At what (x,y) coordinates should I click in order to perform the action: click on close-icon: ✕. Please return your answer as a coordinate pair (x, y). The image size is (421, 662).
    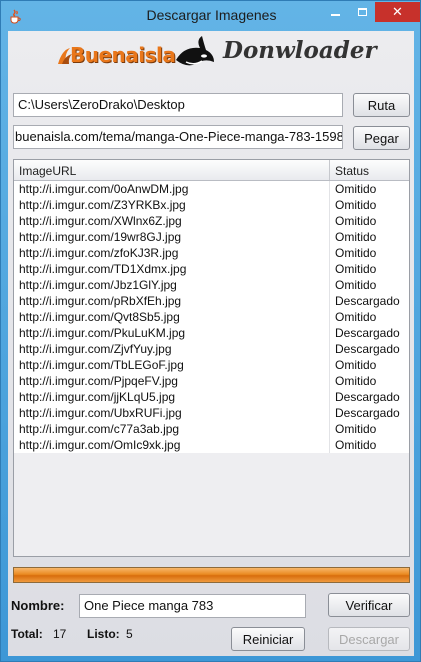
    Looking at the image, I should click on (397, 12).